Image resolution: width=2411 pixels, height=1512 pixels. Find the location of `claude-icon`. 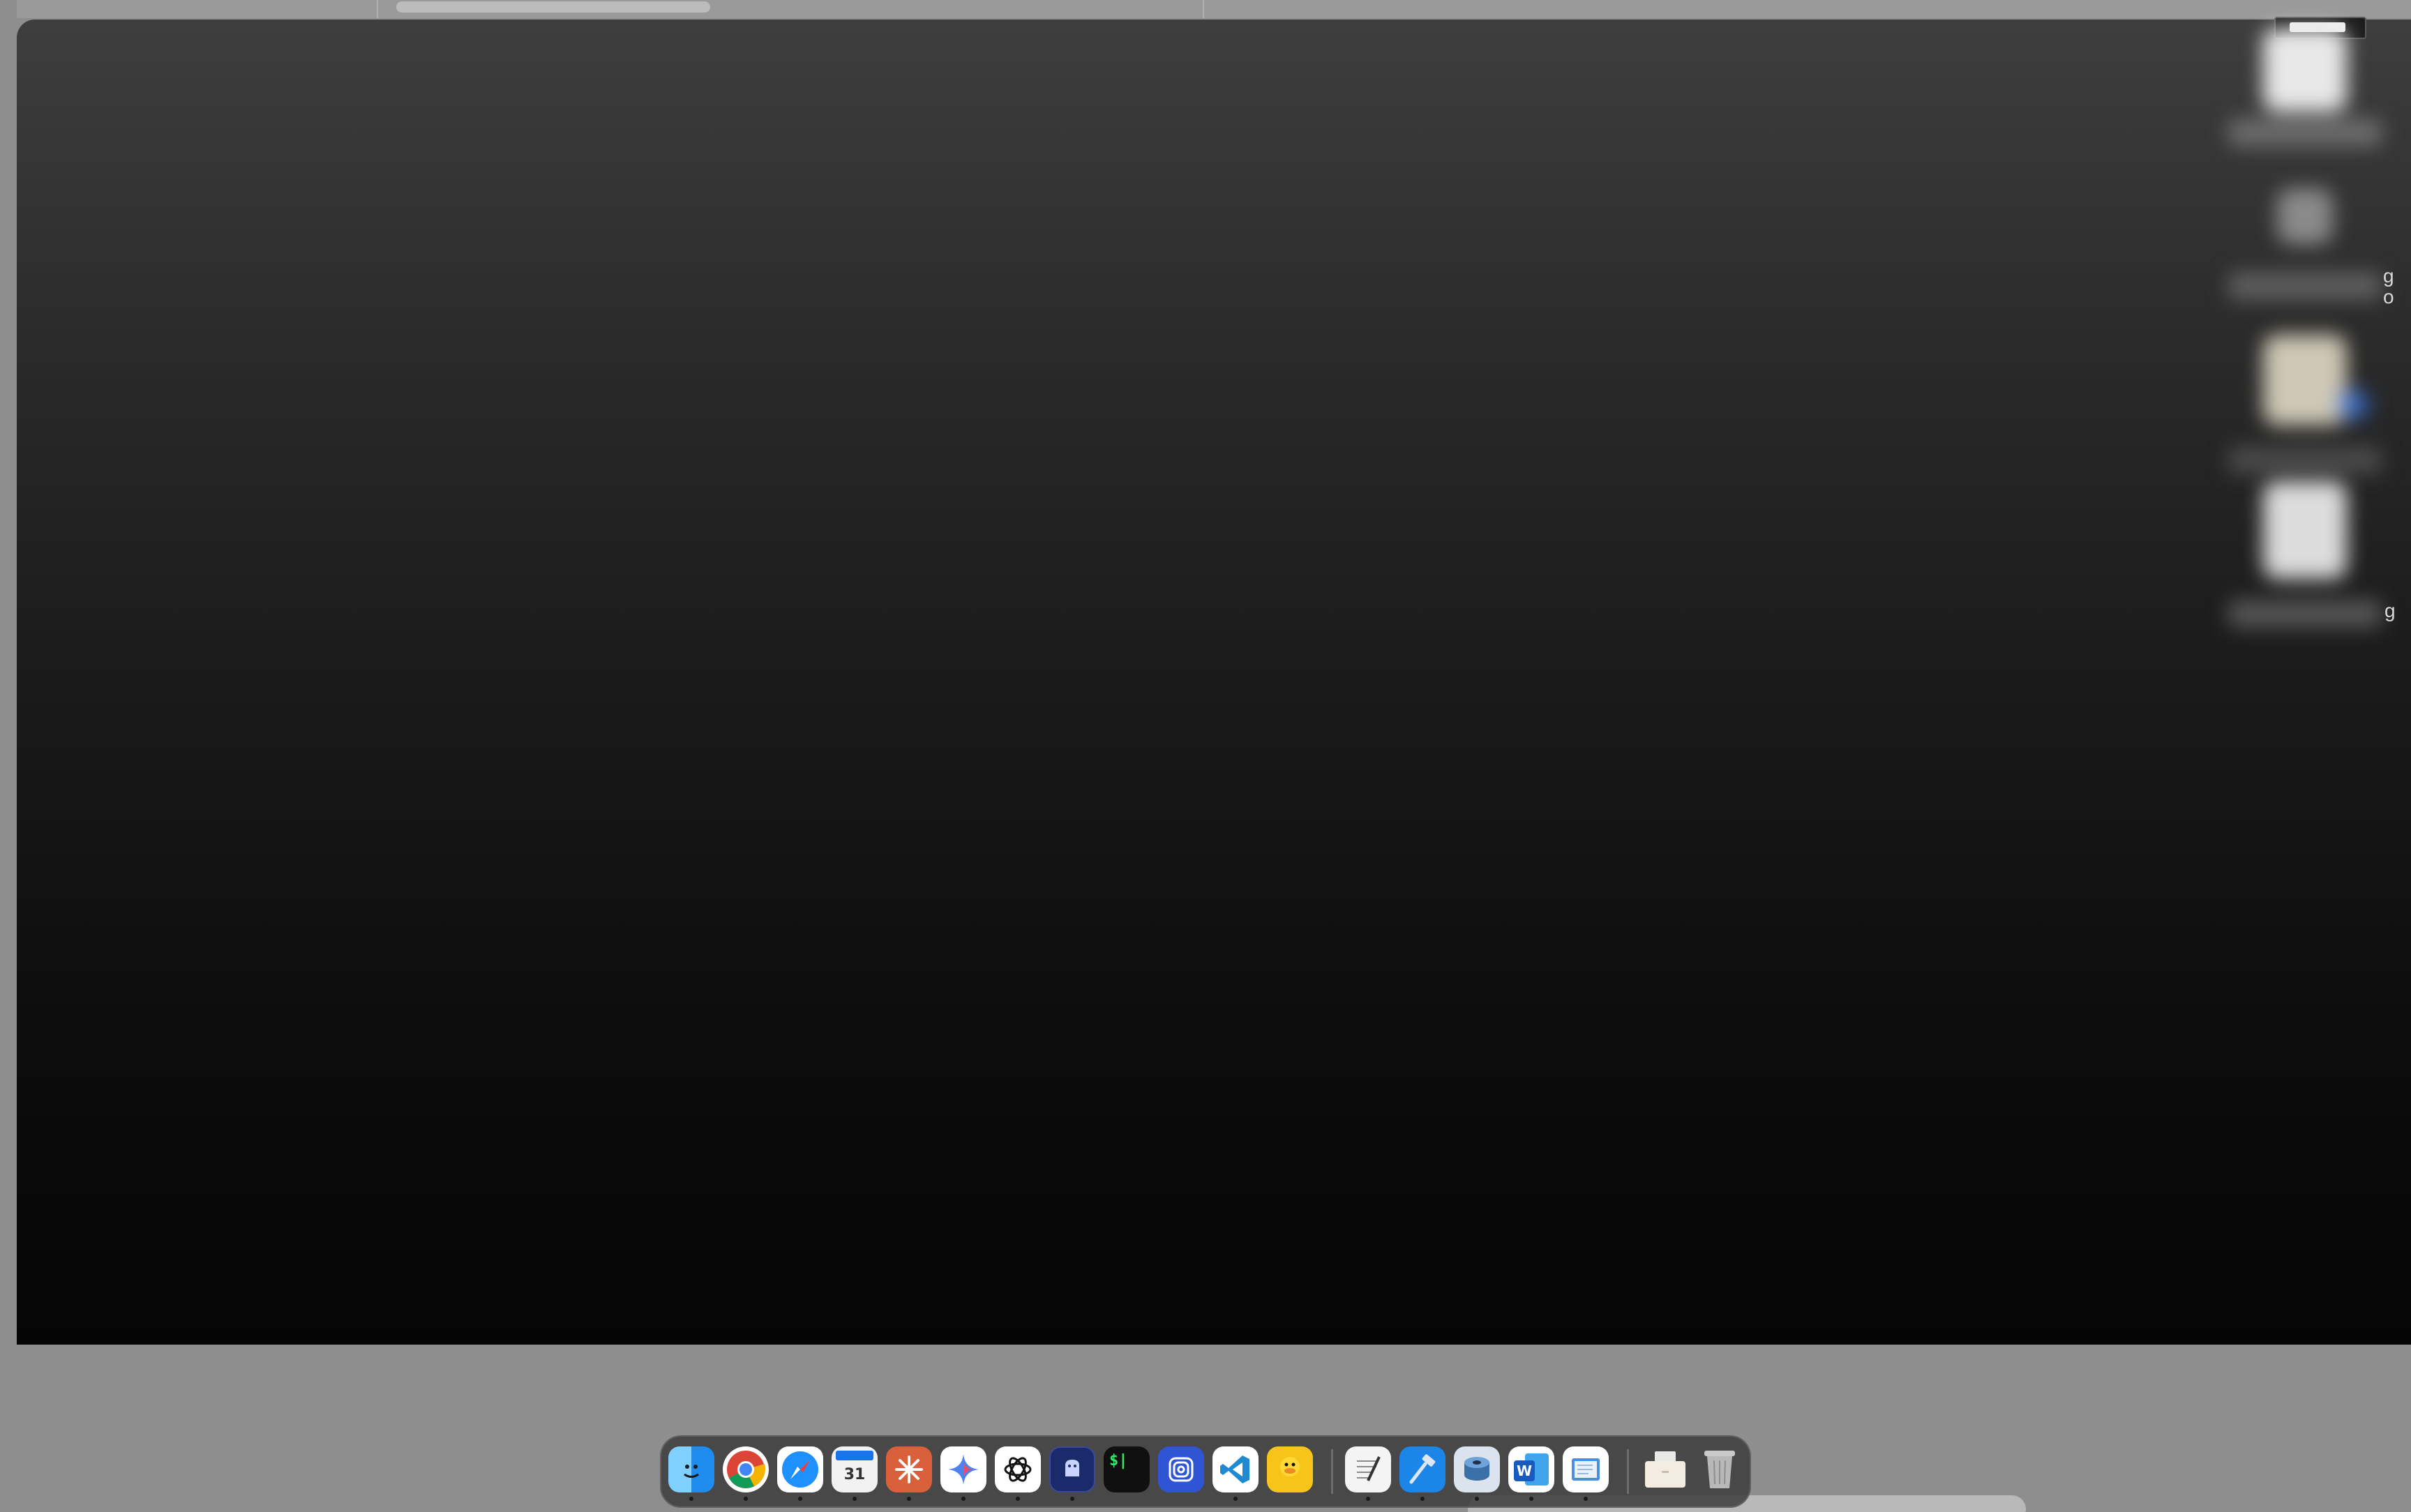

claude-icon is located at coordinates (909, 1469).